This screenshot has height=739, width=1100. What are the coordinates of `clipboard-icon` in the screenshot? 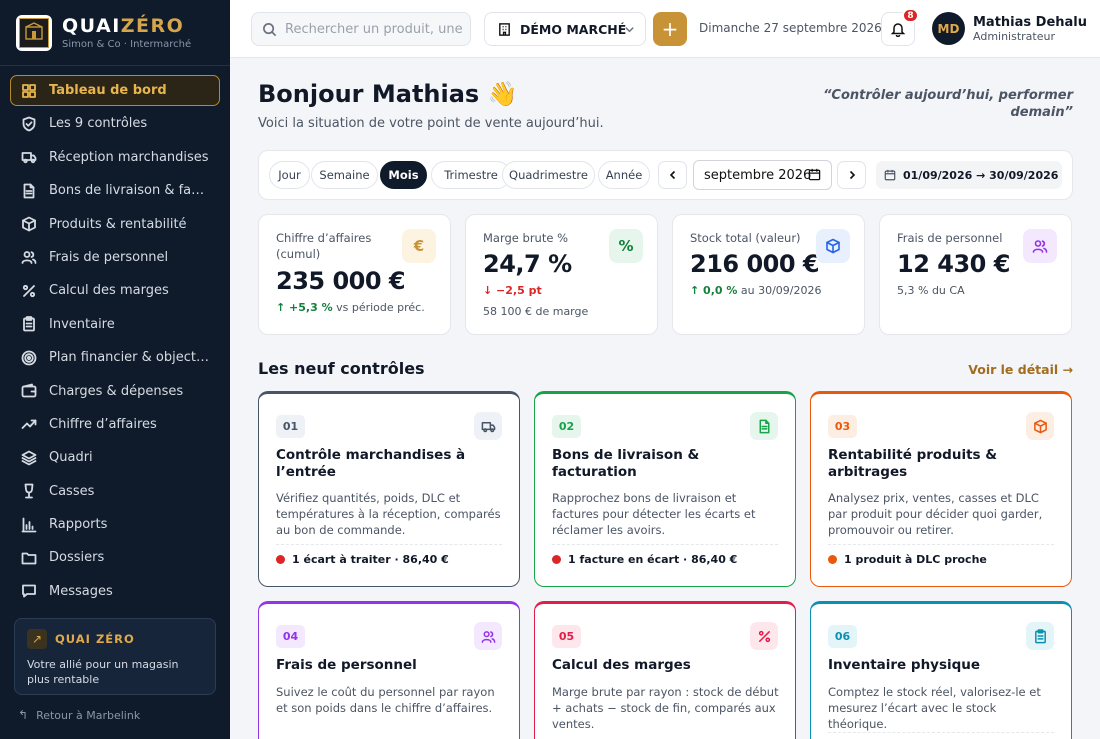 It's located at (29, 324).